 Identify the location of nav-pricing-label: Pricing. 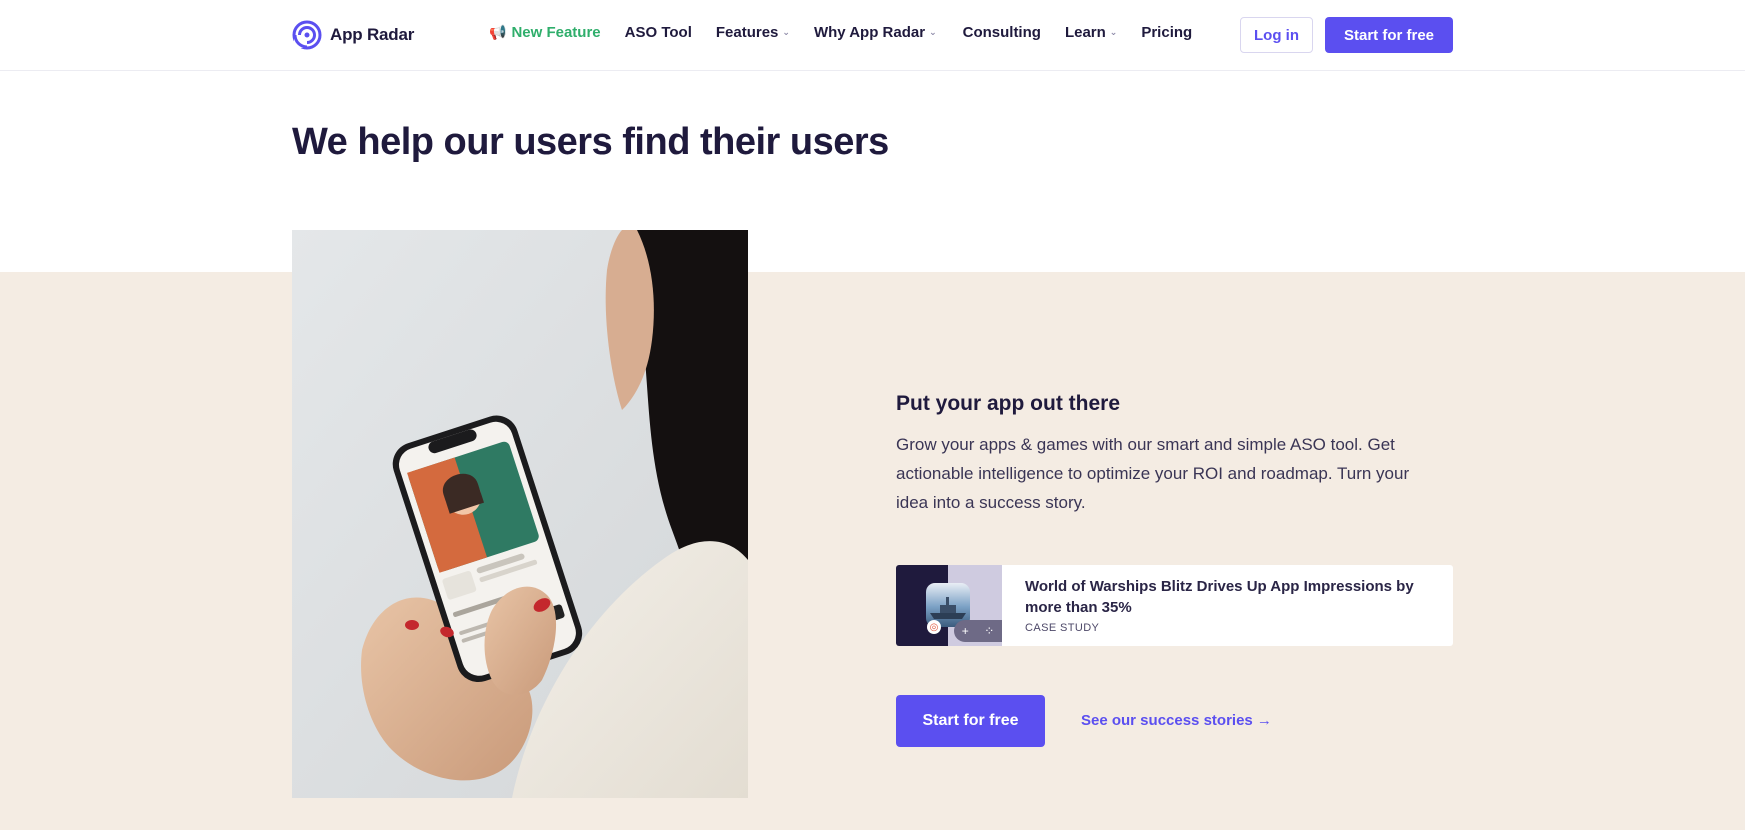
(1167, 32).